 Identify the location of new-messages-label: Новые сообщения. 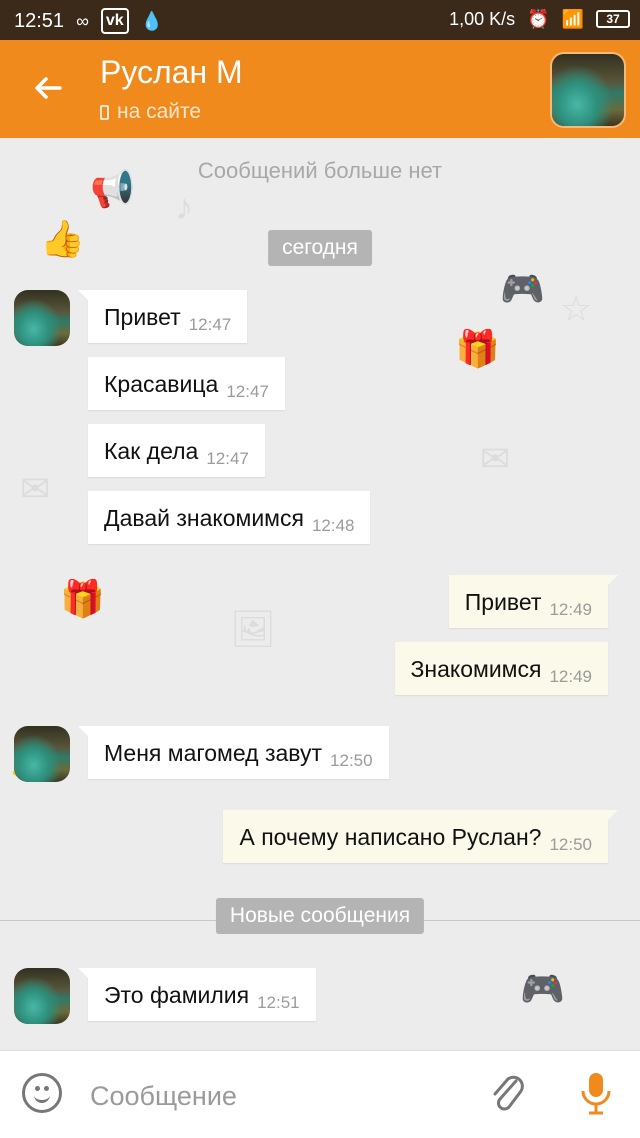
(320, 916).